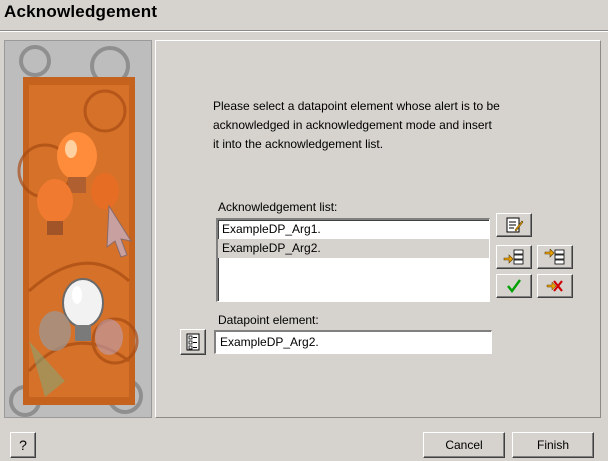 The height and width of the screenshot is (461, 608). Describe the element at coordinates (81, 11) in the screenshot. I see `window-title: Acknowledgement` at that location.